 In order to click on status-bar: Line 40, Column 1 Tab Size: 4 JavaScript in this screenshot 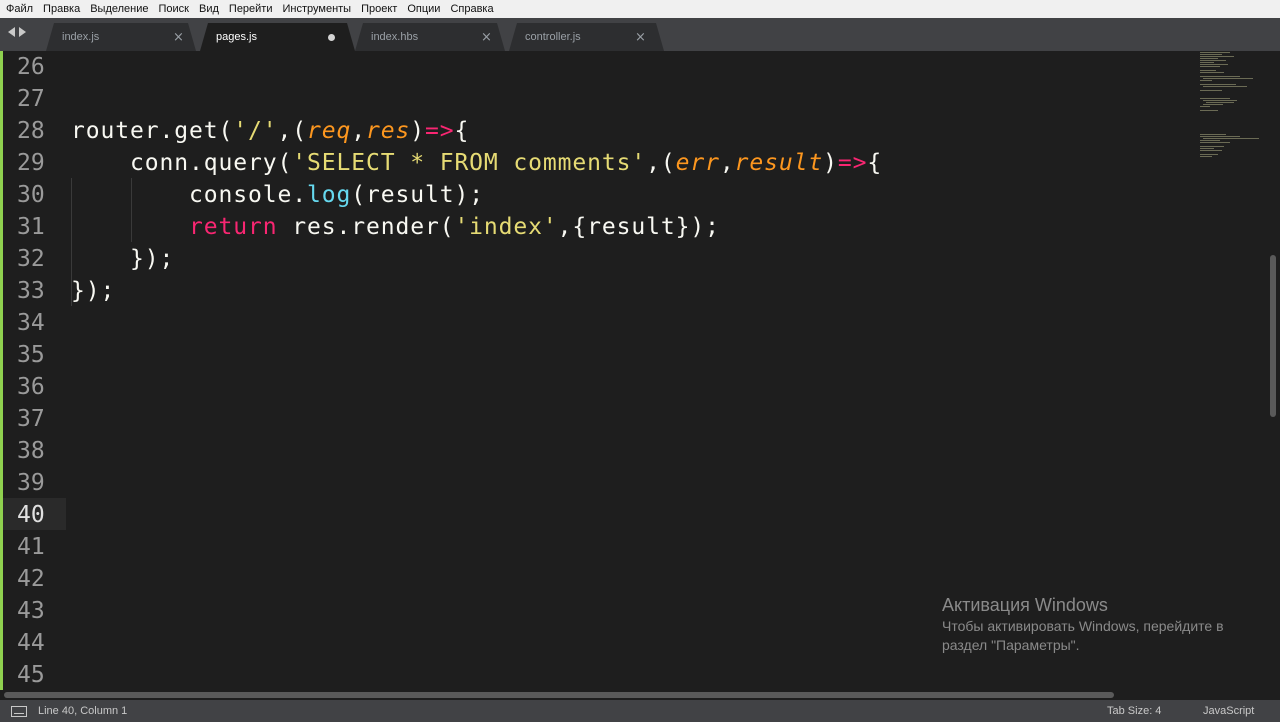, I will do `click(640, 711)`.